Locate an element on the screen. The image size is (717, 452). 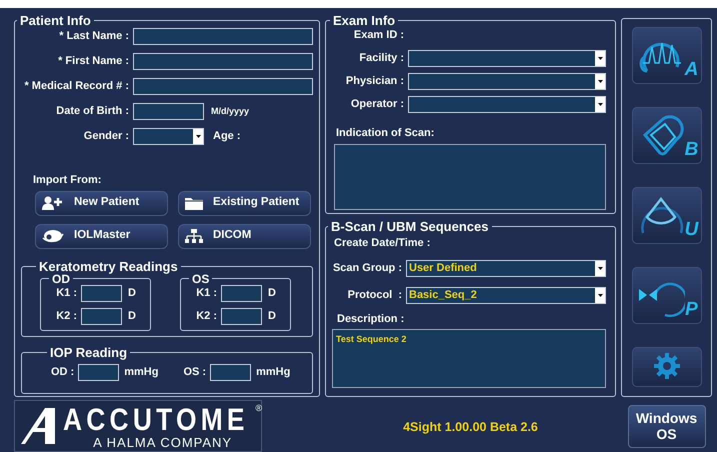
group-title: OS is located at coordinates (200, 278).